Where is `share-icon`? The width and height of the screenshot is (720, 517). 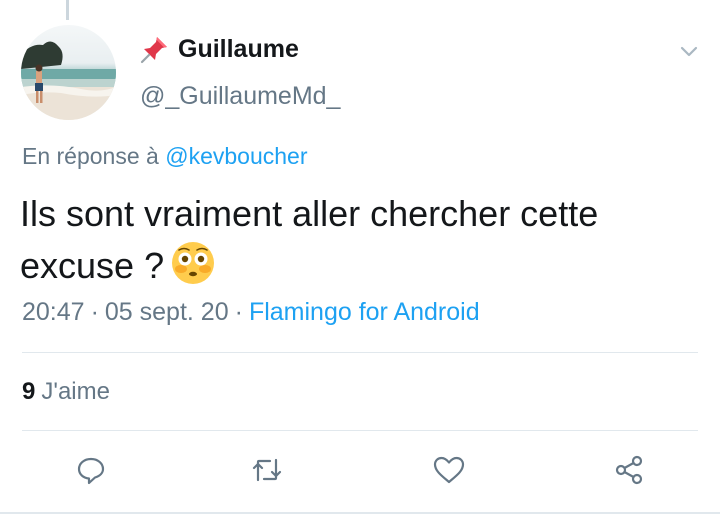 share-icon is located at coordinates (629, 470).